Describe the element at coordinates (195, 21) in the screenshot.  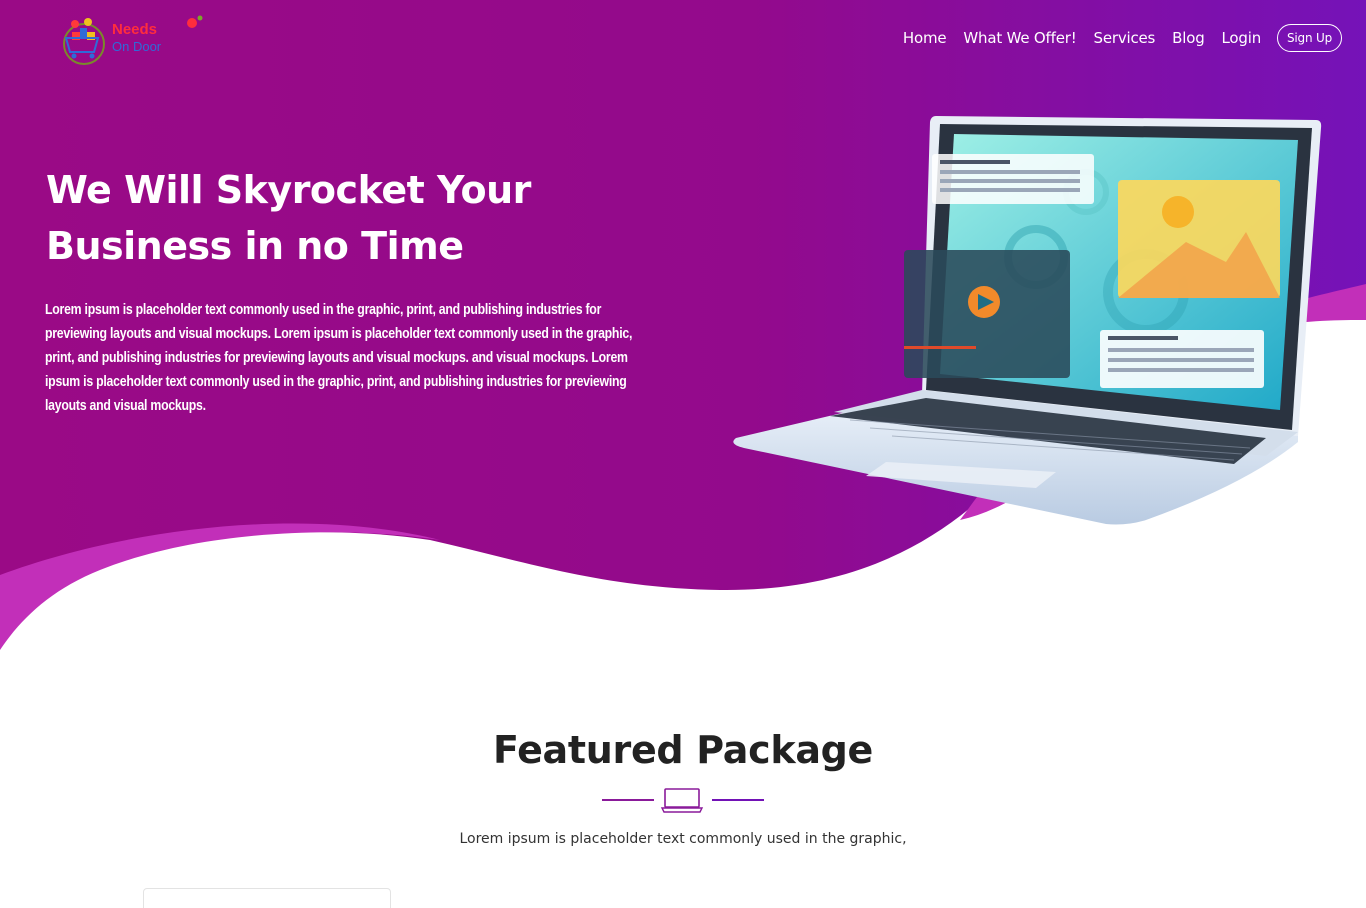
I see `tomato-icon` at that location.